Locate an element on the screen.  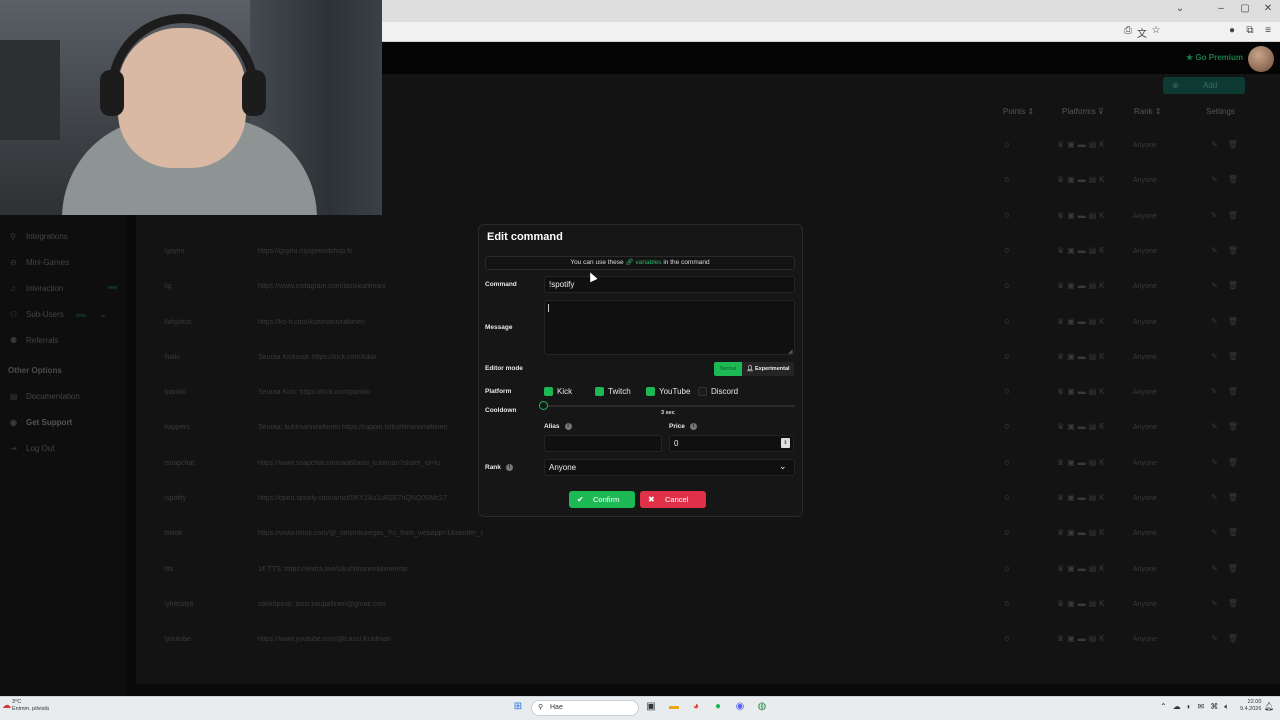
cancel-button: ✖ Cancel is located at coordinates (673, 499).